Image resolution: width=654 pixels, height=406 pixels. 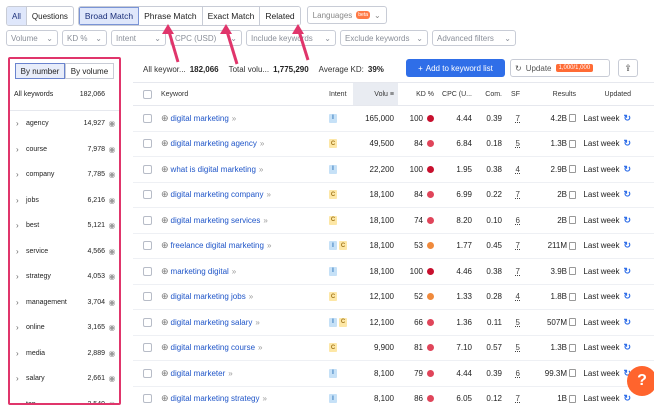 I want to click on header-volume: Volu ≡, so click(x=375, y=94).